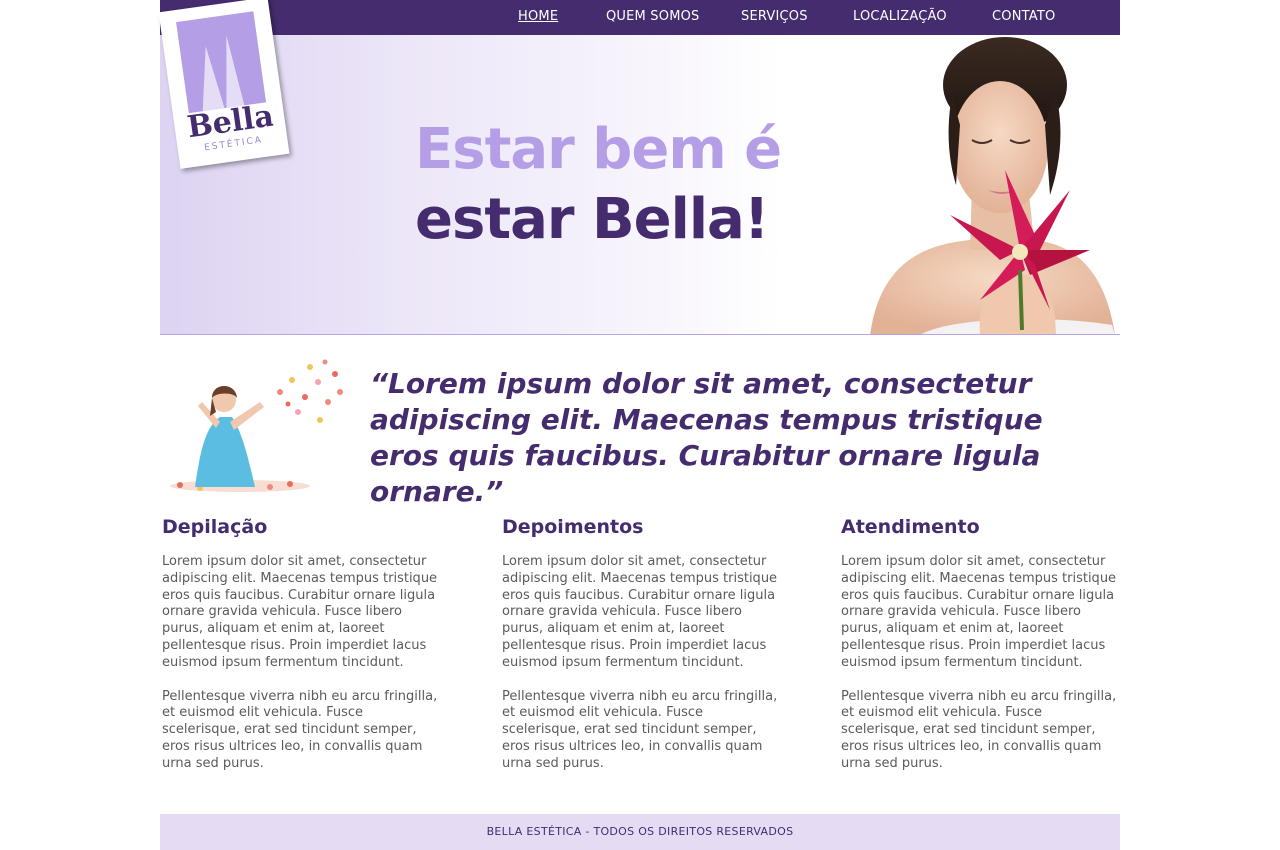 Image resolution: width=1280 pixels, height=850 pixels. I want to click on quote-section-photo, so click(256, 423).